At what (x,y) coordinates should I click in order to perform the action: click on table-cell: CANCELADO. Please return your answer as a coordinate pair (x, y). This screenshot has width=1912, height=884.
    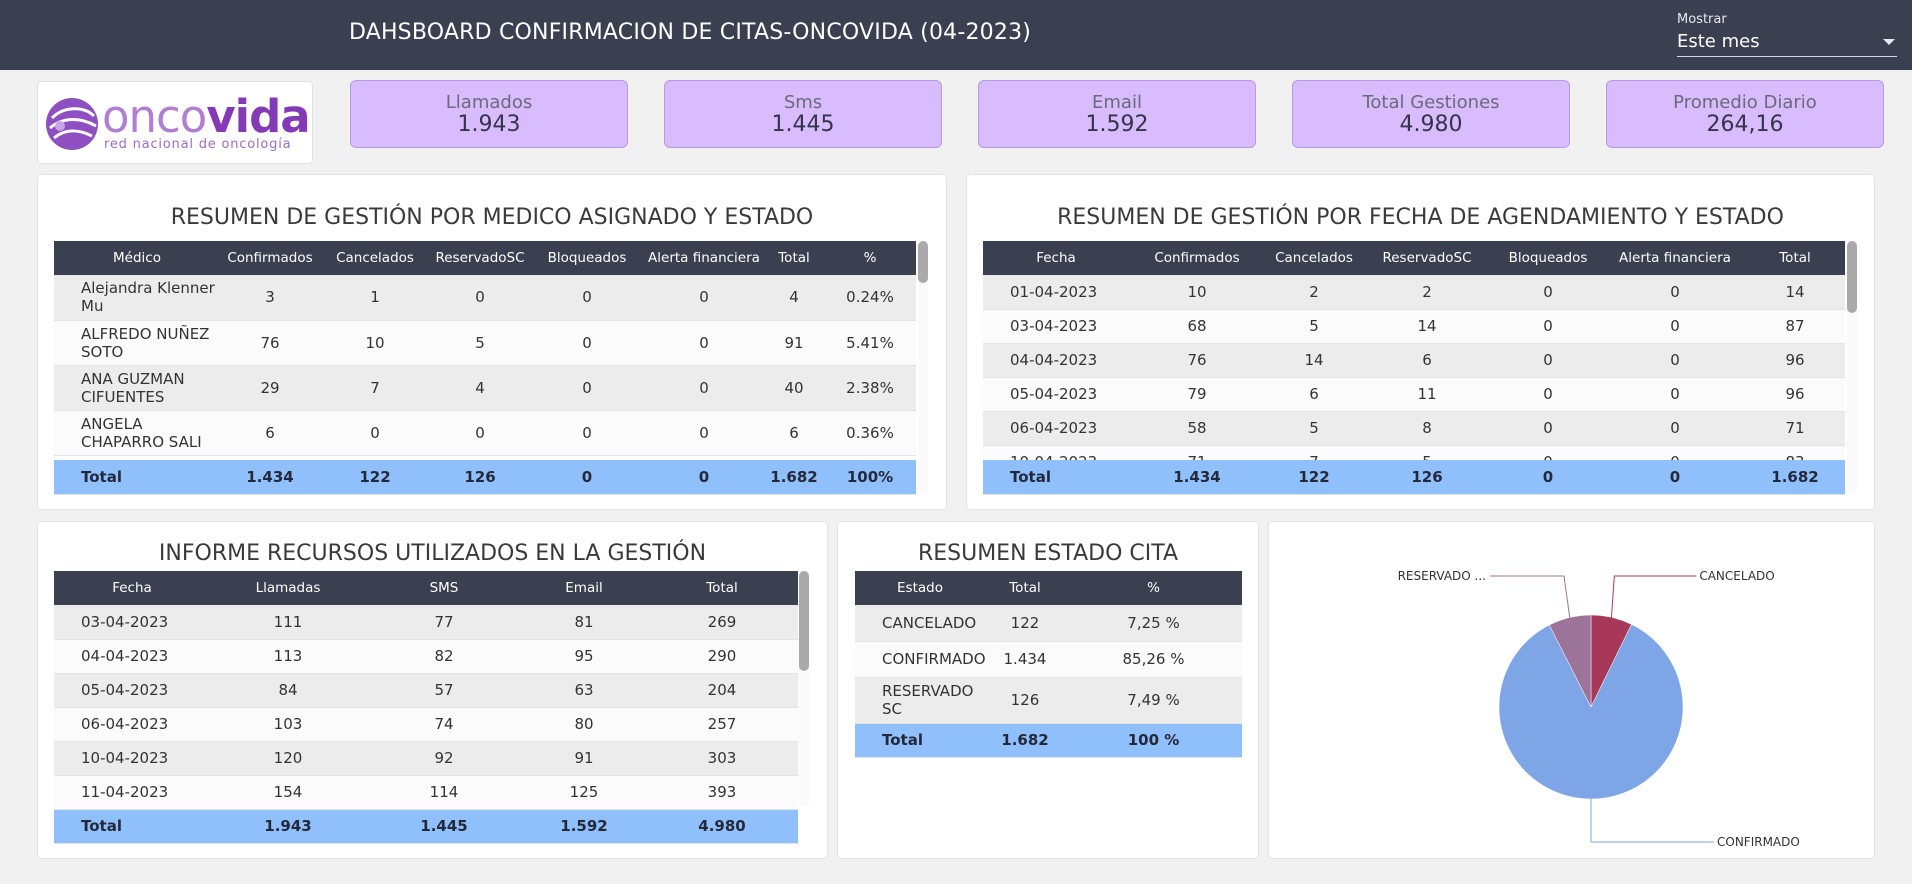
    Looking at the image, I should click on (920, 623).